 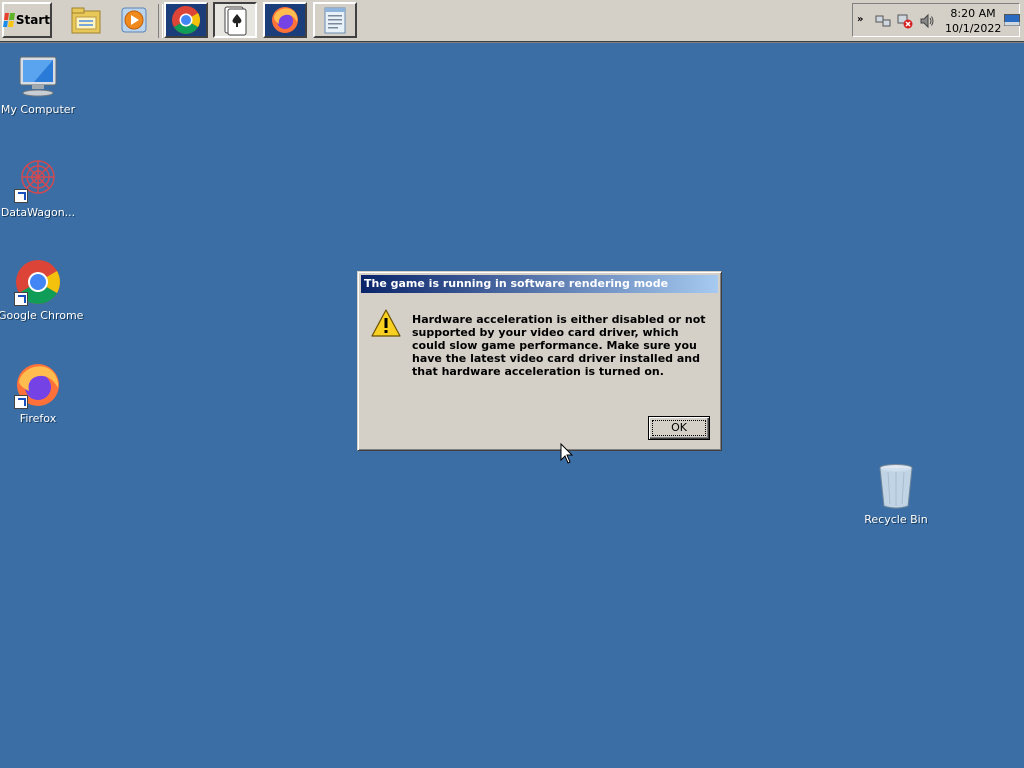 I want to click on volume-icon, so click(x=927, y=21).